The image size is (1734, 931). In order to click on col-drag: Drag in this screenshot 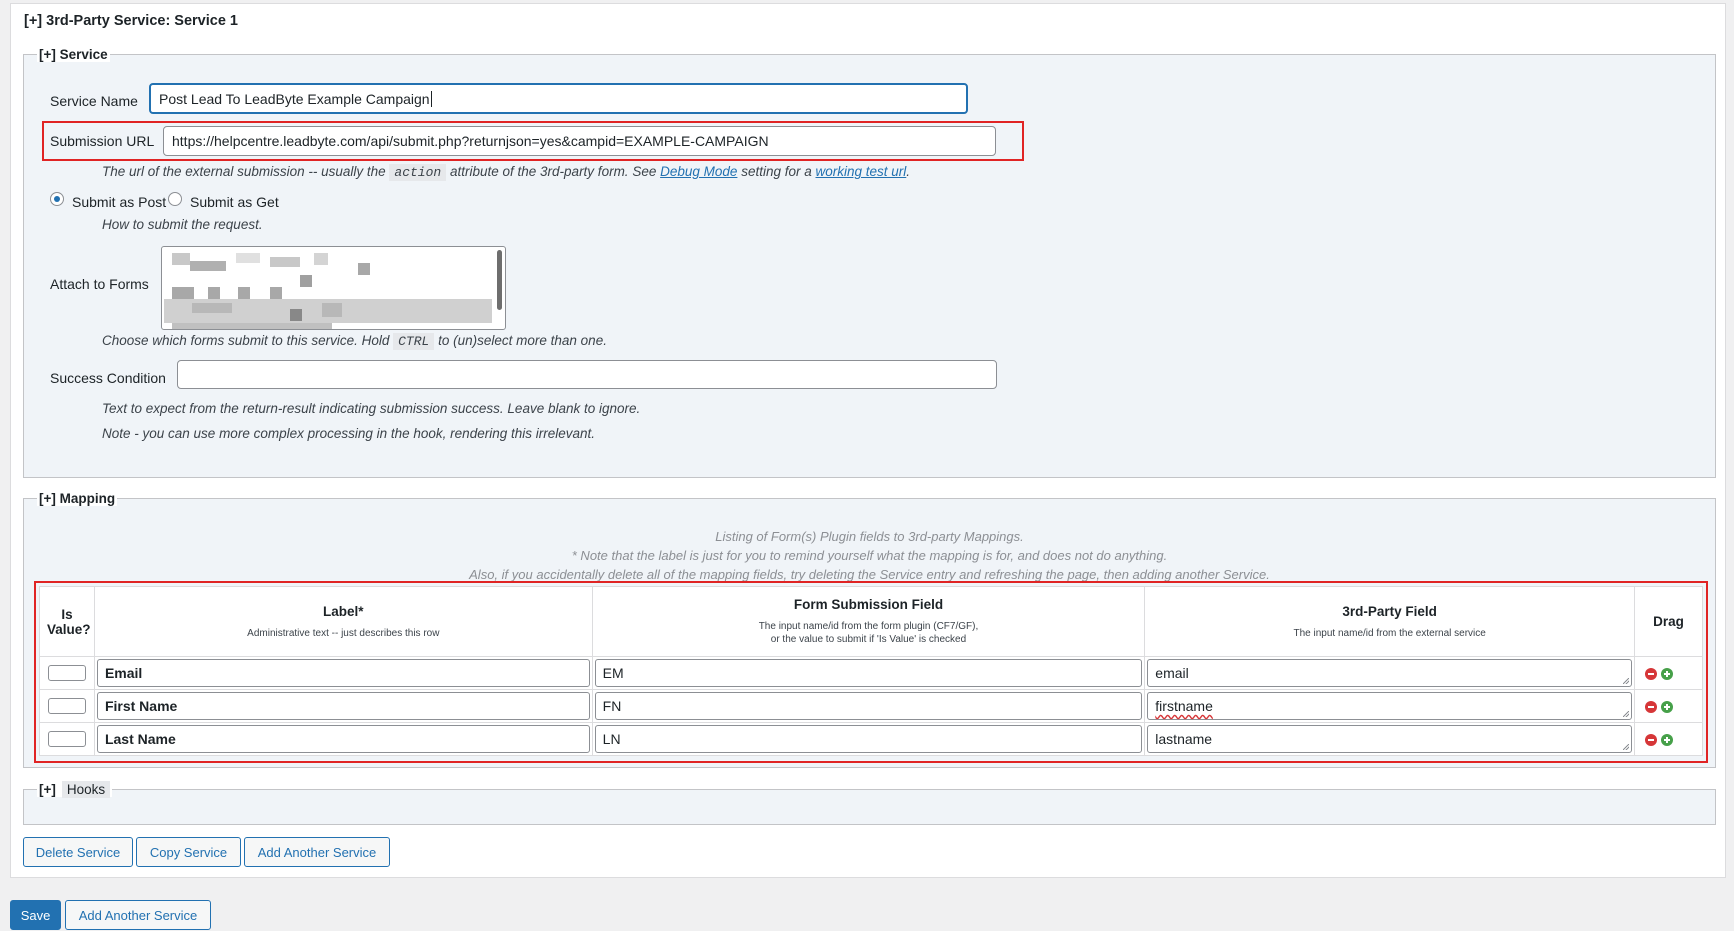, I will do `click(1668, 621)`.